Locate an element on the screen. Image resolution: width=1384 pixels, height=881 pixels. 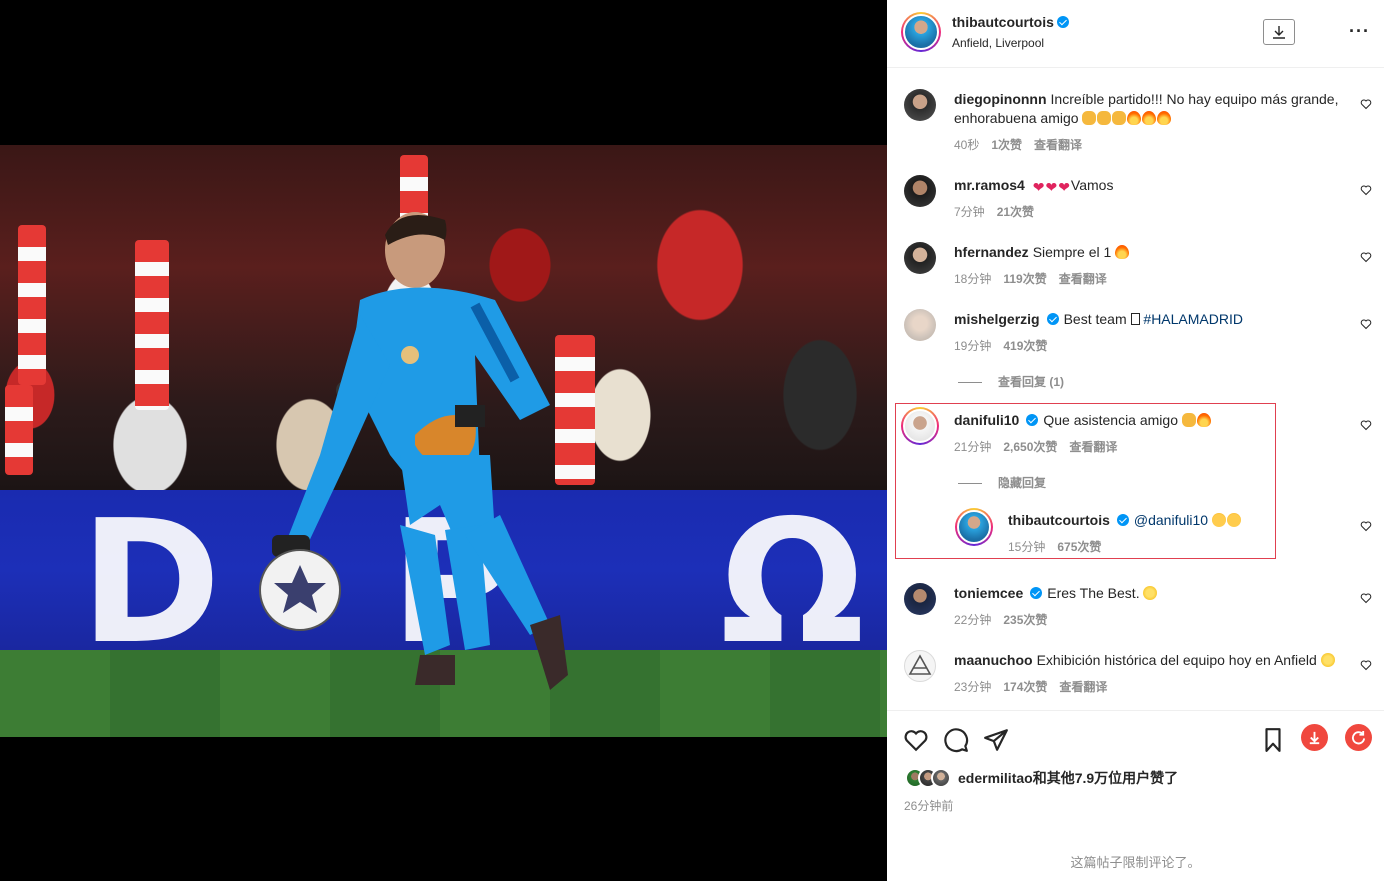
comment-time: 7分钟 is located at coordinates (969, 212).